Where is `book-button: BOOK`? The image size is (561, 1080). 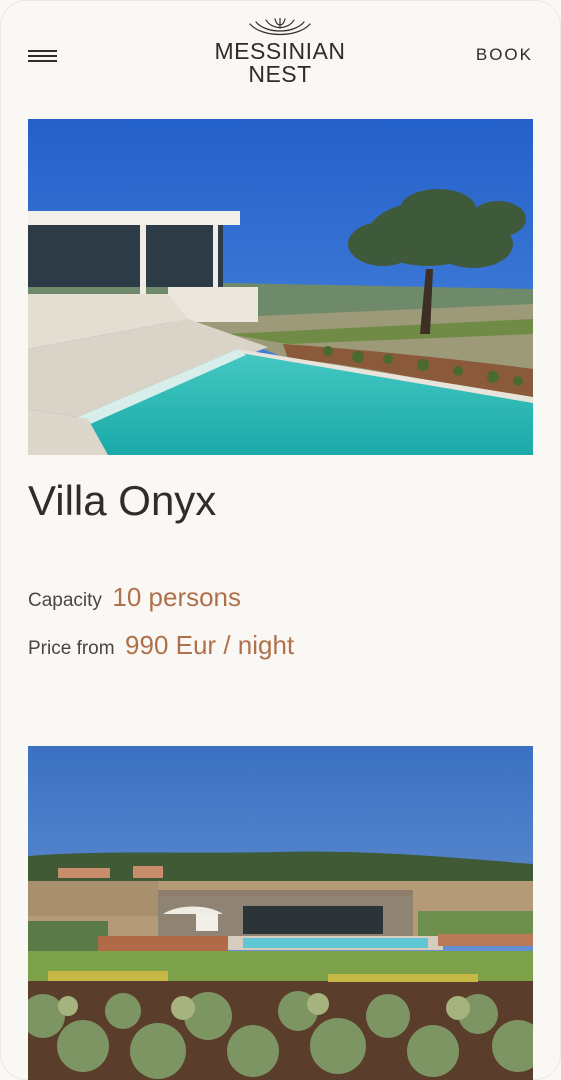
book-button: BOOK is located at coordinates (504, 55).